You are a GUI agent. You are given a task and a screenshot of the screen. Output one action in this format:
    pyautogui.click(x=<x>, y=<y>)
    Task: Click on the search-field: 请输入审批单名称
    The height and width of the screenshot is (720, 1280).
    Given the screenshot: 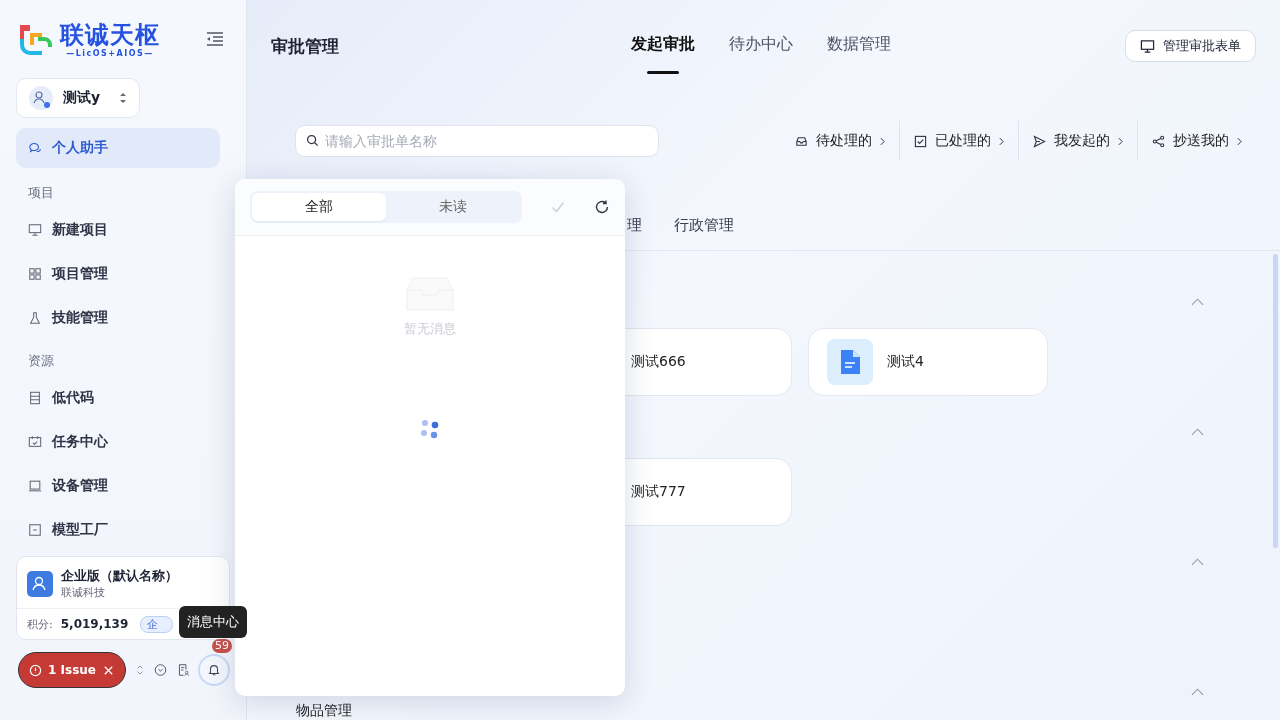 What is the action you would take?
    pyautogui.click(x=477, y=141)
    